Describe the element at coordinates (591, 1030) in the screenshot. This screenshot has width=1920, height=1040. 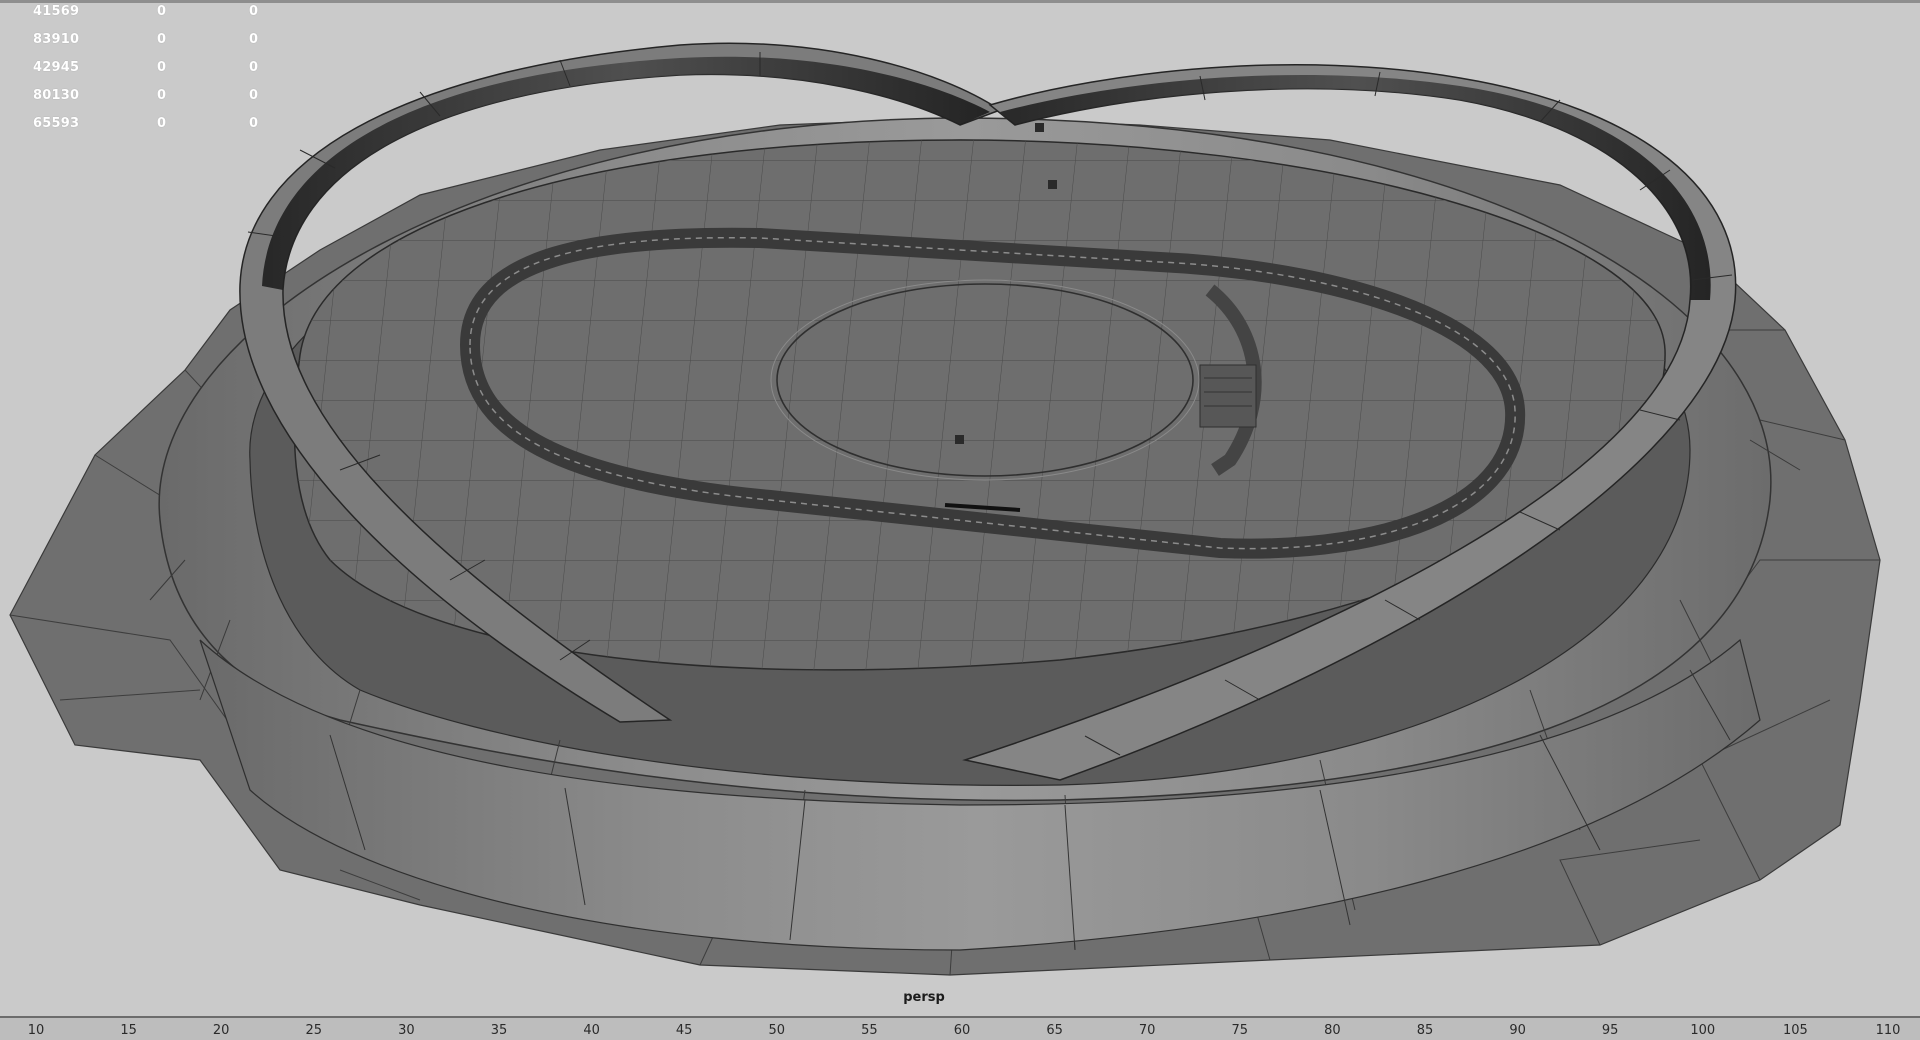
I see `timeline-tick-label: 40` at that location.